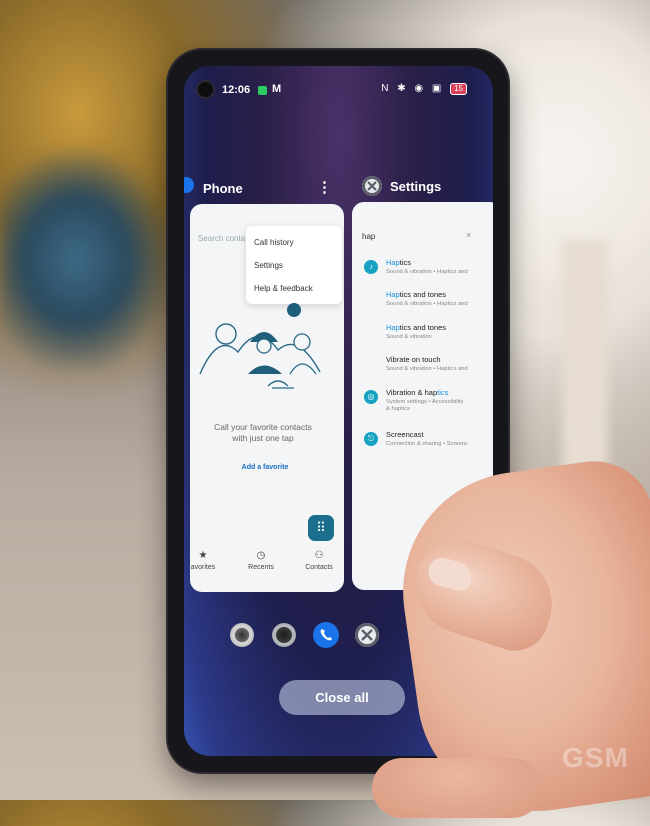  What do you see at coordinates (260, 346) in the screenshot?
I see `favorites-illustration` at bounding box center [260, 346].